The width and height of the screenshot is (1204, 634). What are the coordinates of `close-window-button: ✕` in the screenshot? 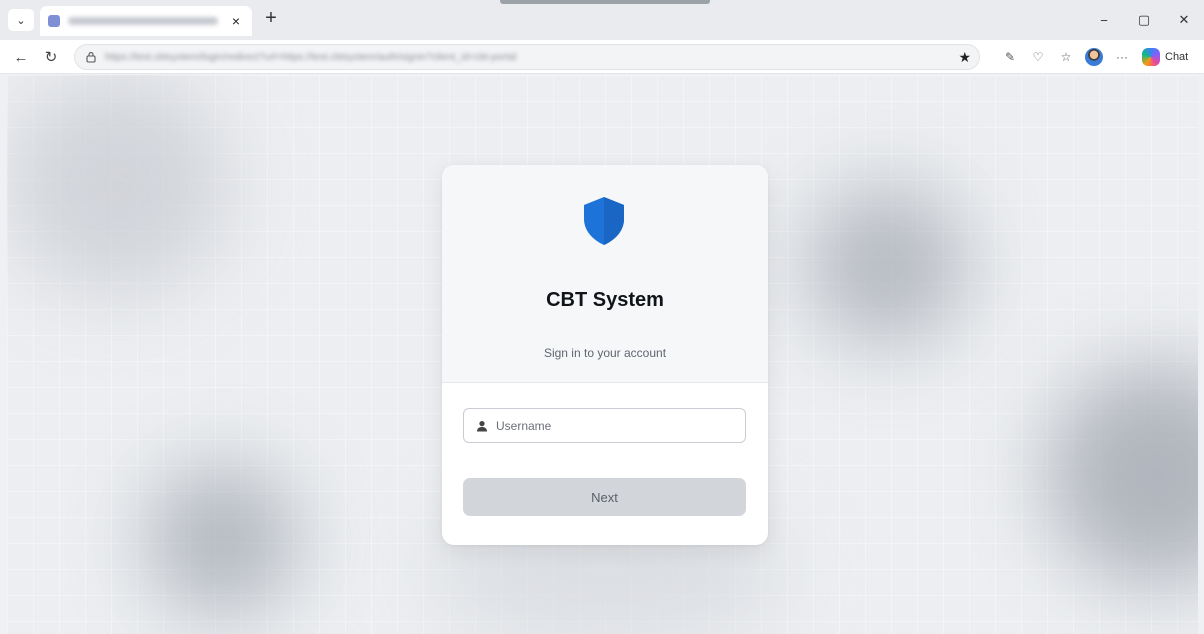 It's located at (1184, 20).